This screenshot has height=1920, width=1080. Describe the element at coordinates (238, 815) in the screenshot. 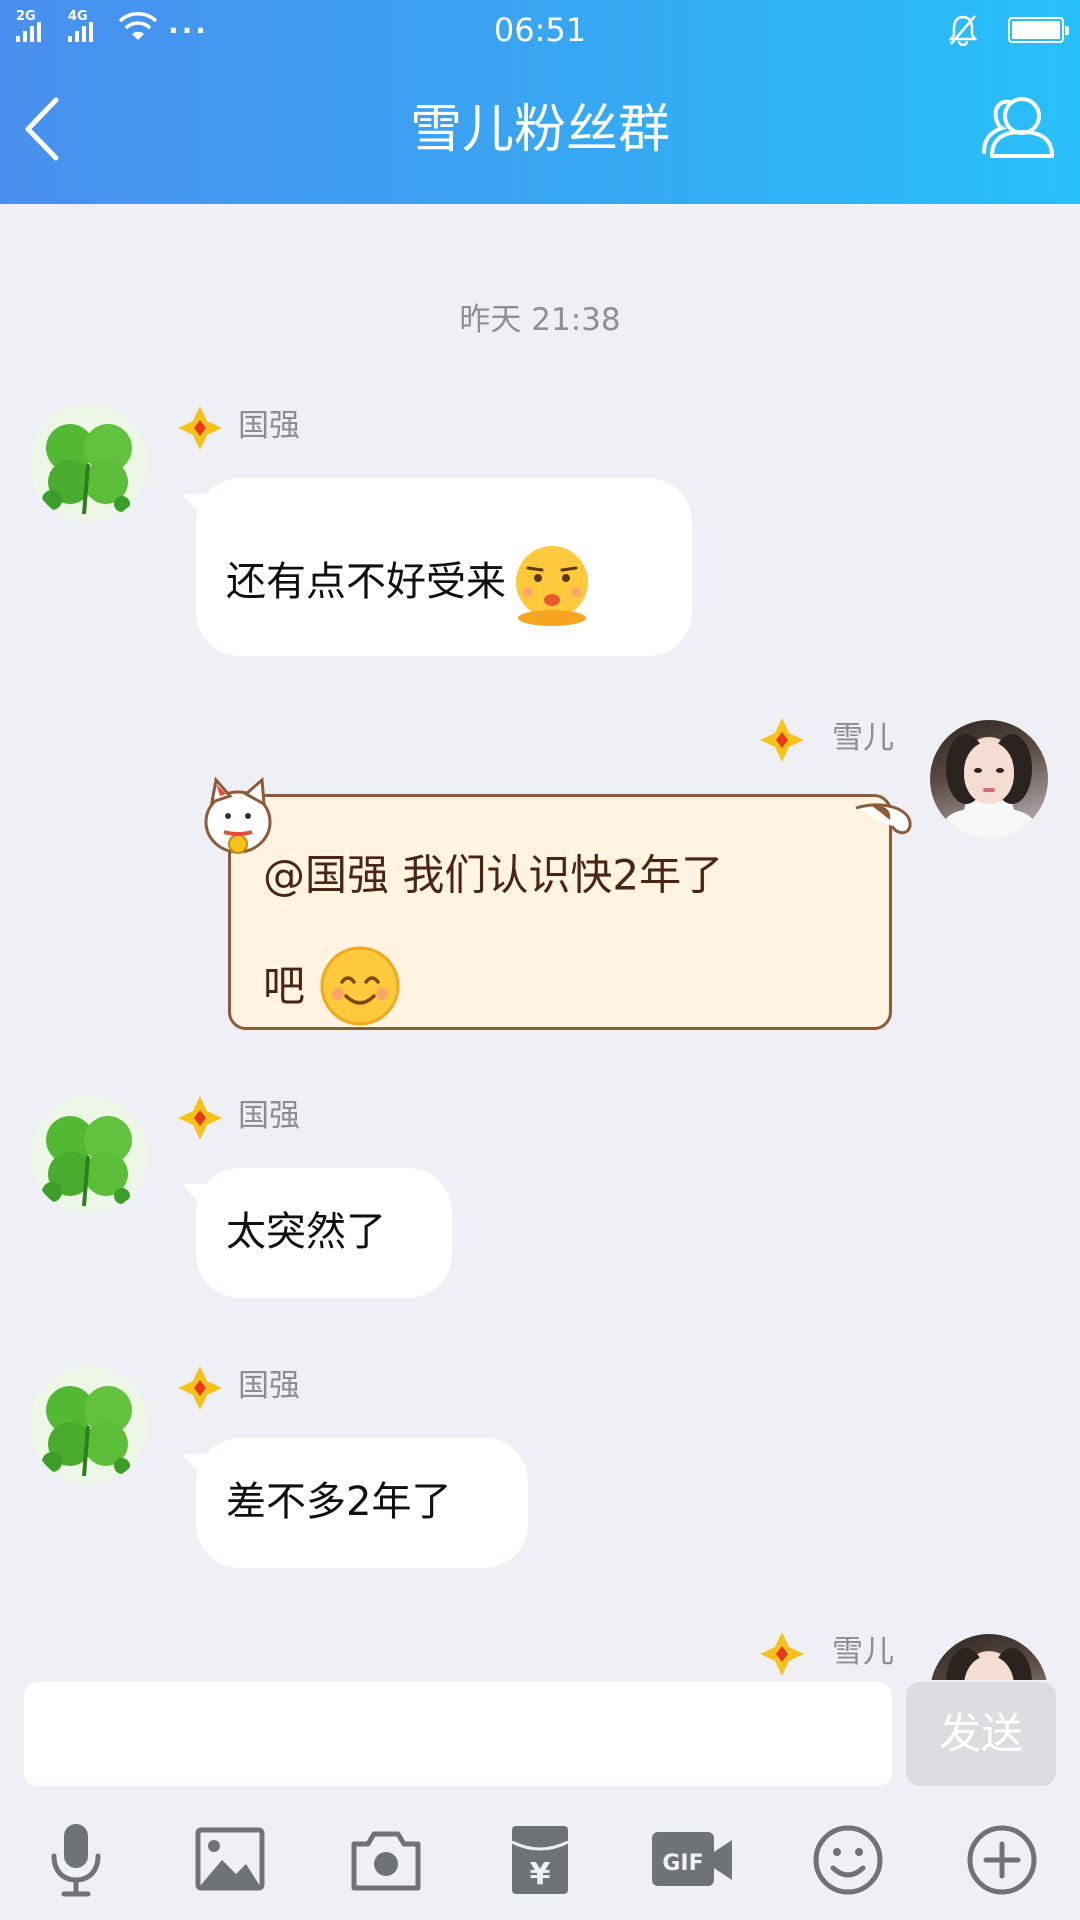

I see `lucky-cat-icon` at that location.